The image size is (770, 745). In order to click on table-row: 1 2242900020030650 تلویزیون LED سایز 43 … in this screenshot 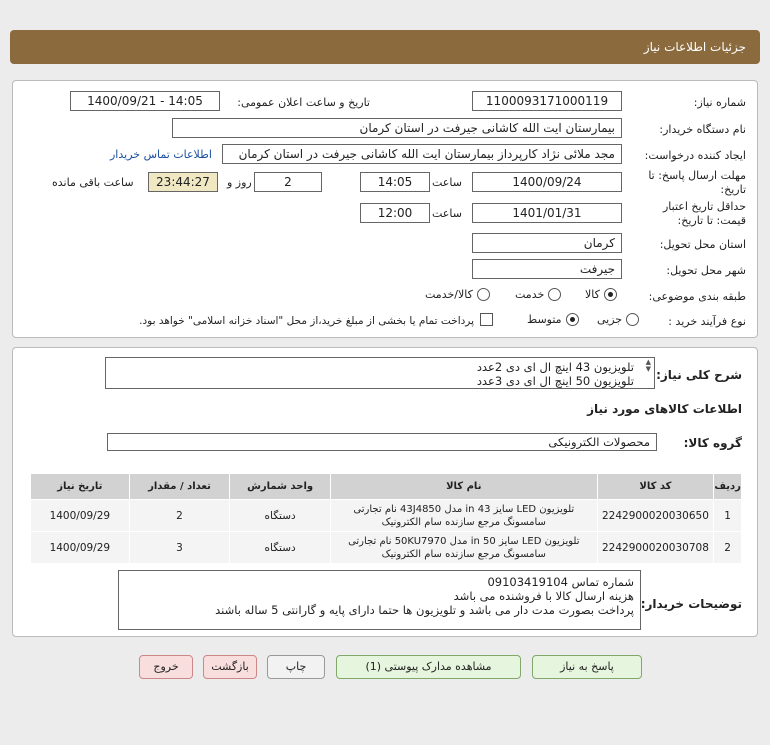, I will do `click(386, 515)`.